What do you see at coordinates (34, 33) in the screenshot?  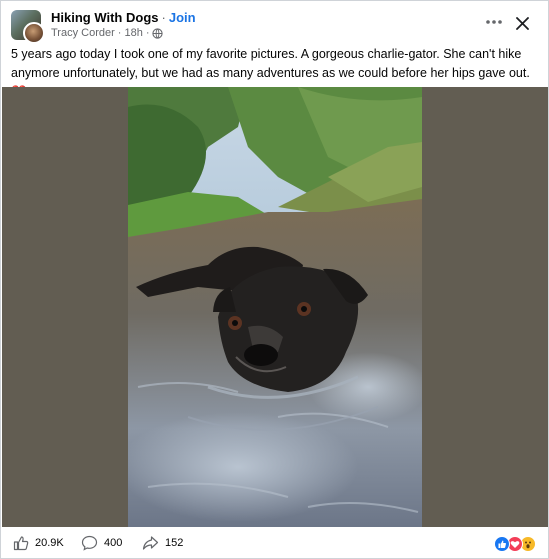 I see `user-avatar` at bounding box center [34, 33].